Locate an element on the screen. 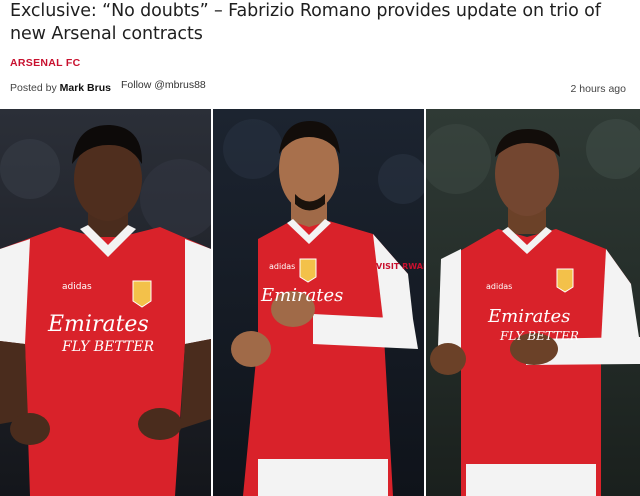 This screenshot has height=496, width=640. author-name: Mark Brus is located at coordinates (85, 88).